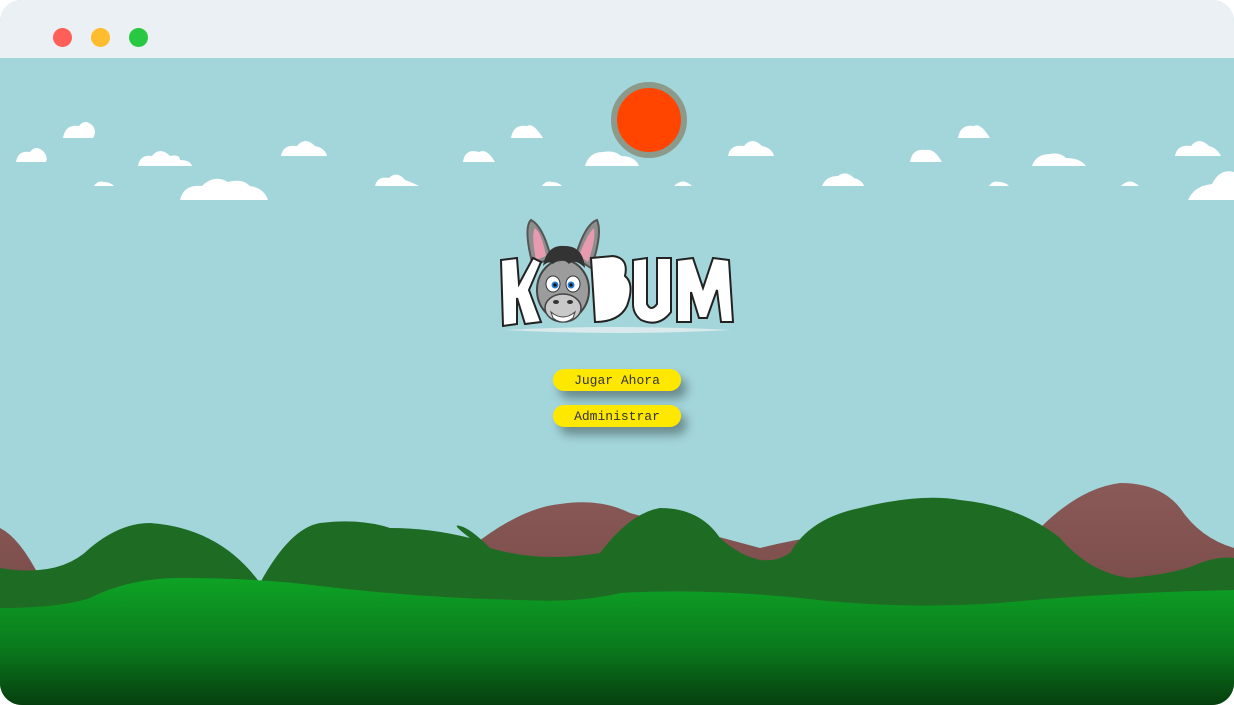 This screenshot has height=705, width=1234. What do you see at coordinates (100, 37) in the screenshot?
I see `minimize-window-button` at bounding box center [100, 37].